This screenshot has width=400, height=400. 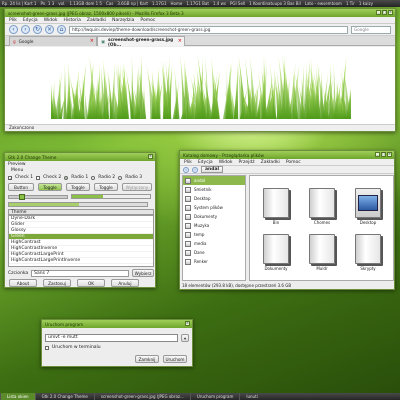 What do you see at coordinates (52, 177) in the screenshot?
I see `check2-label: Check 2` at bounding box center [52, 177].